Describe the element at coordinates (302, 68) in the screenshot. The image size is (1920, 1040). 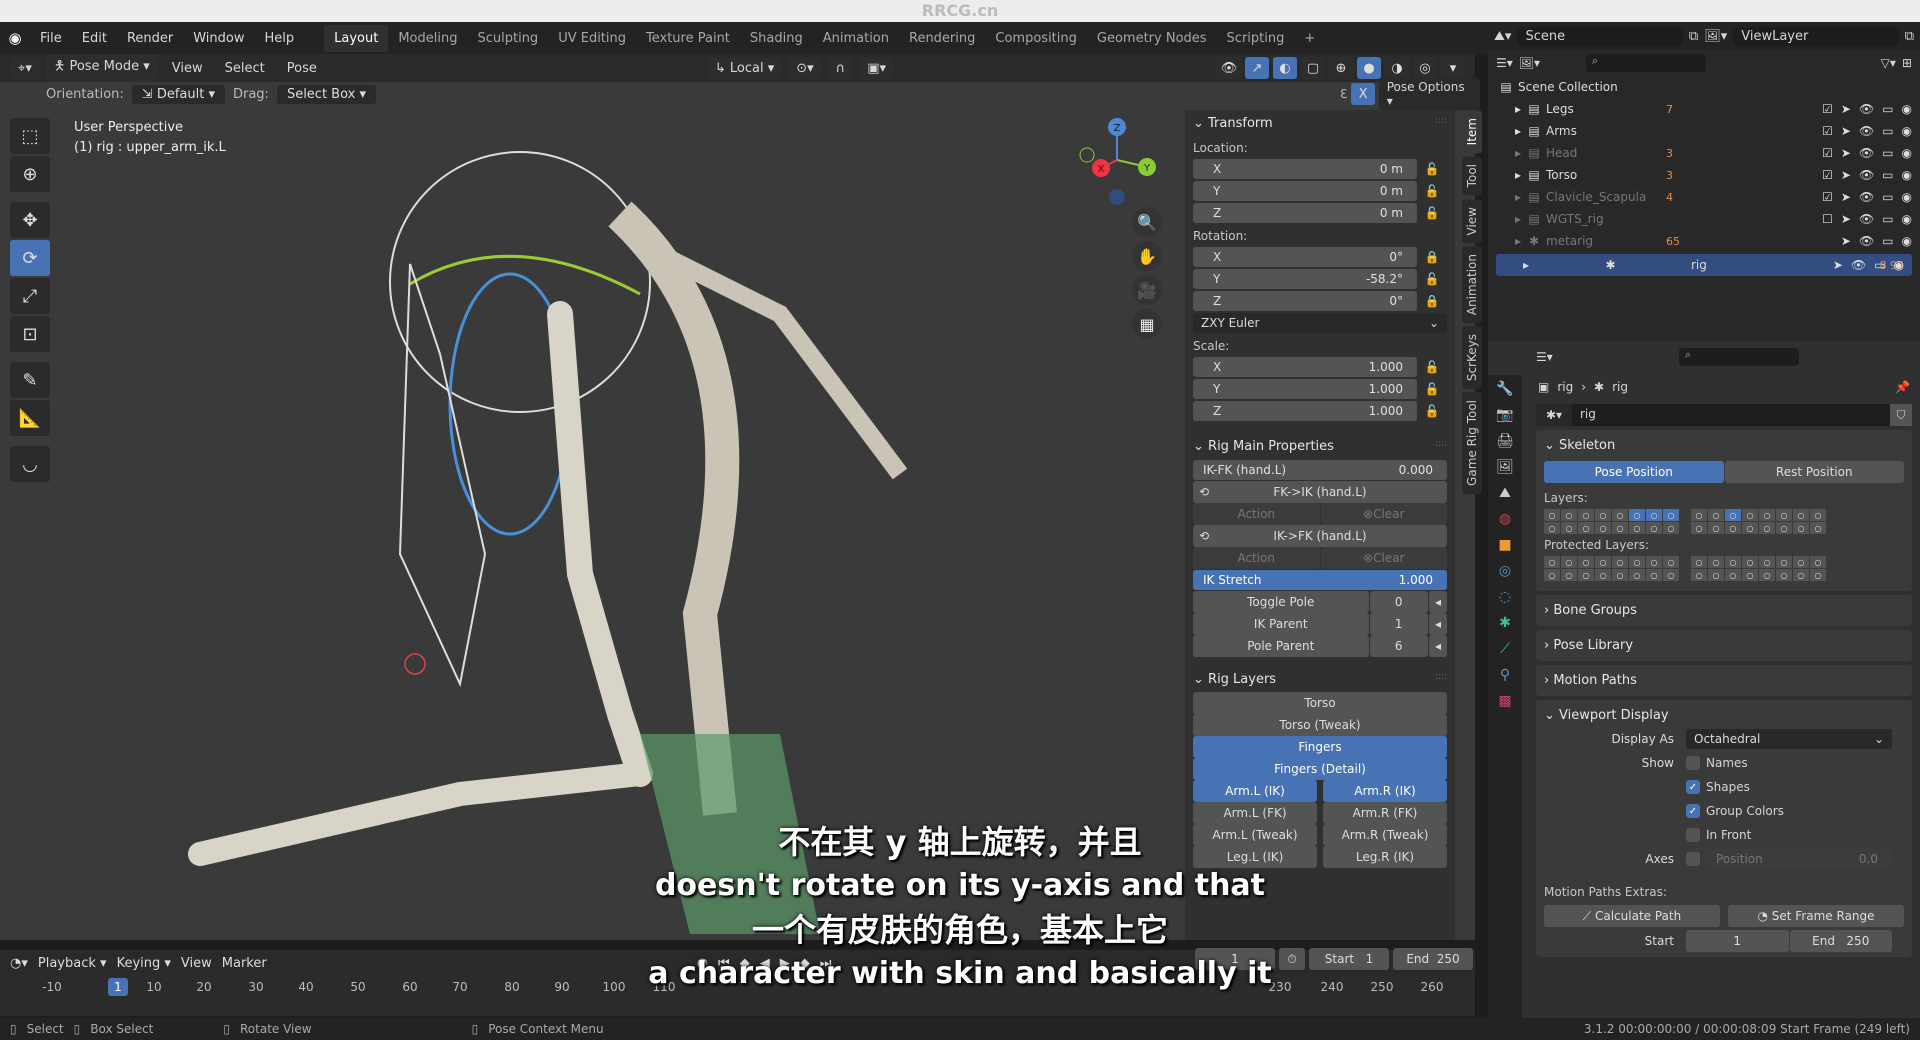
I see `menu-pose: Pose` at that location.